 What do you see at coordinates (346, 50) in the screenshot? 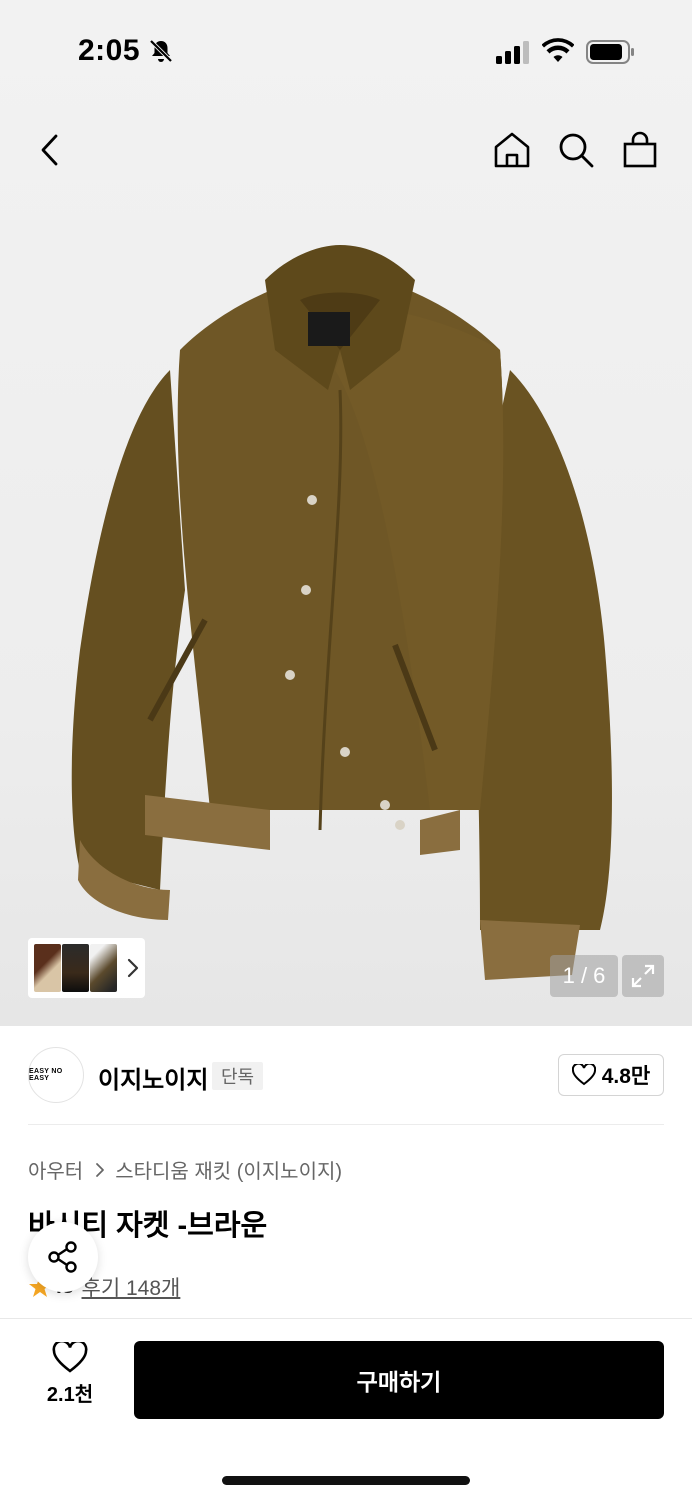
I see `status-bar: 2:05` at bounding box center [346, 50].